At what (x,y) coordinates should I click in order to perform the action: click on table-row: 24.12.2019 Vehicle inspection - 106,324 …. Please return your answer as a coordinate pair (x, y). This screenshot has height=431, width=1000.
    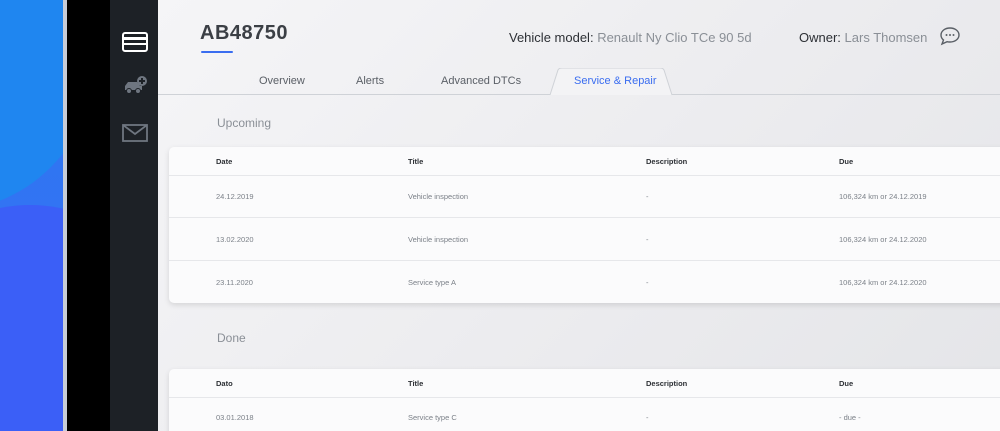
    Looking at the image, I should click on (584, 197).